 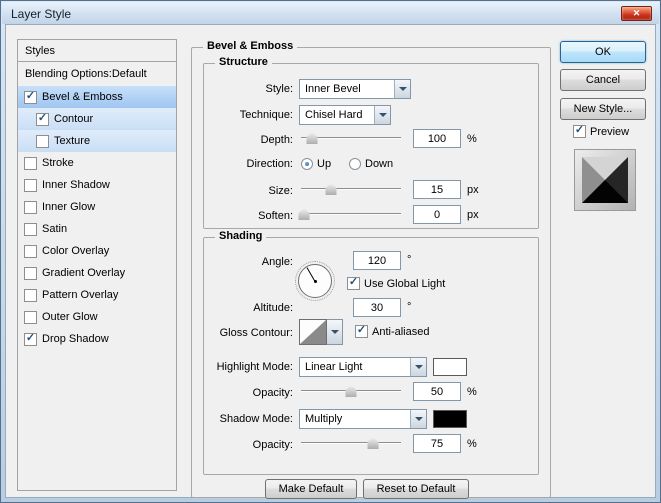 I want to click on color-overlay-checkbox, so click(x=30, y=251).